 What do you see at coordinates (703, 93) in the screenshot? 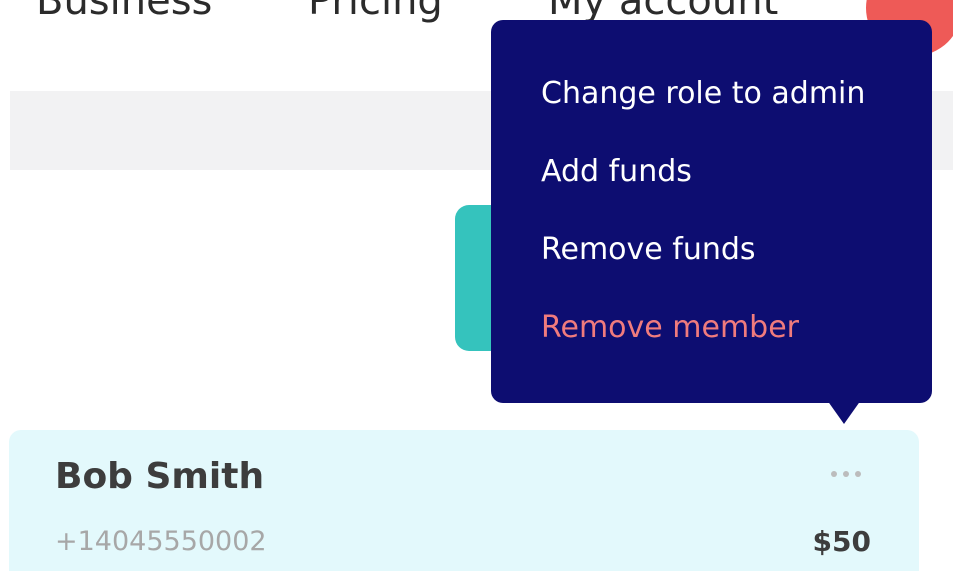
I see `menu-item-change-role: Change role to admin` at bounding box center [703, 93].